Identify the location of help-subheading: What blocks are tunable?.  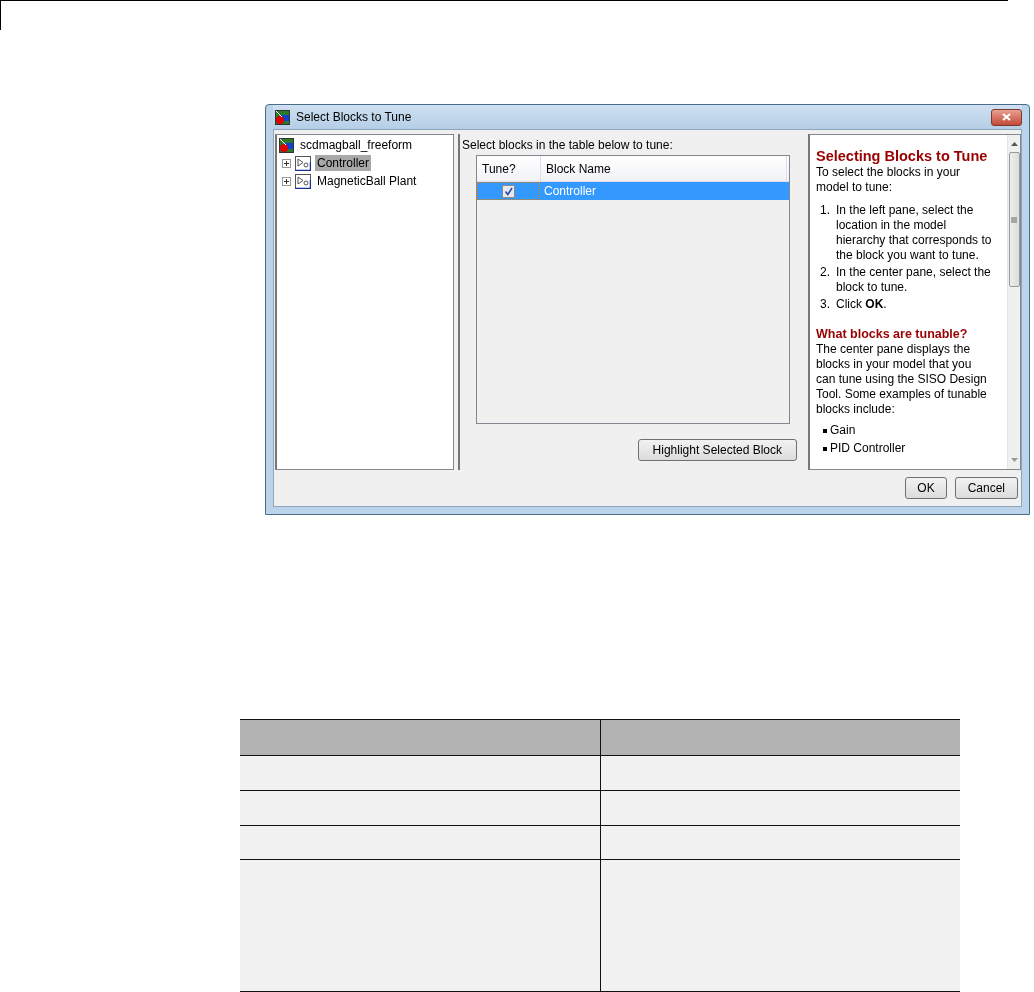
(892, 334).